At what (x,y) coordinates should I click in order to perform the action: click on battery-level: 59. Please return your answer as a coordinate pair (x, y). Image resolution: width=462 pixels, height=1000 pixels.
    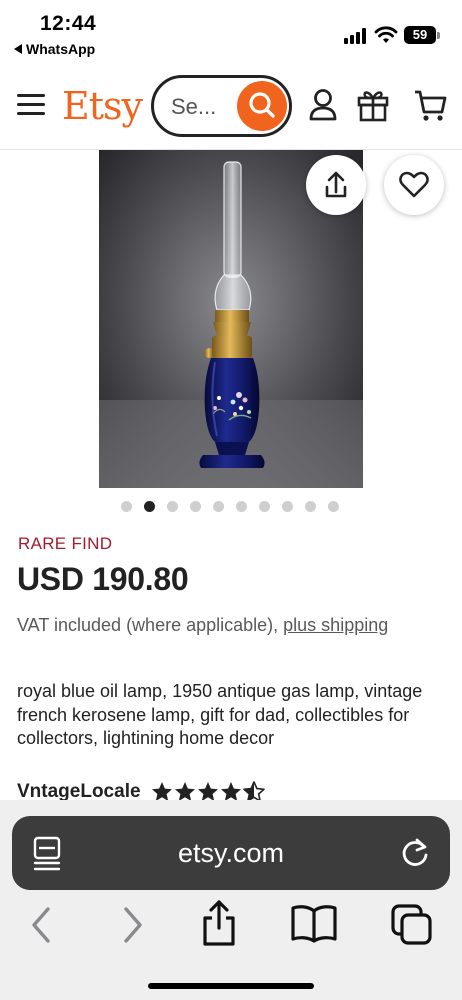
    Looking at the image, I should click on (420, 34).